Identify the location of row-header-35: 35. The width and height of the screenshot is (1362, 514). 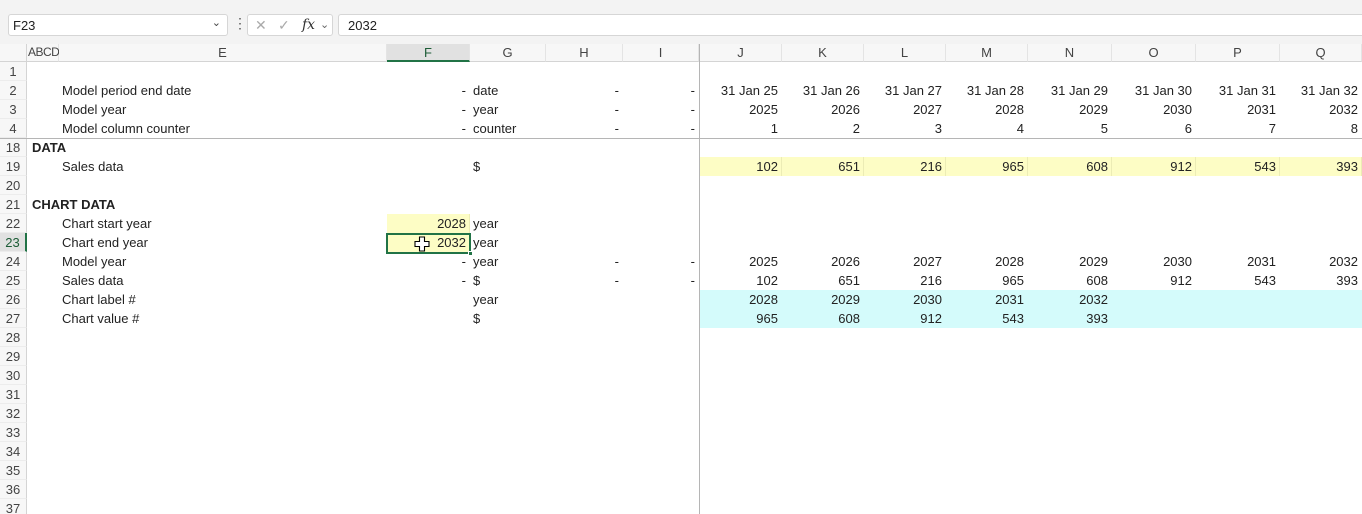
(13, 470).